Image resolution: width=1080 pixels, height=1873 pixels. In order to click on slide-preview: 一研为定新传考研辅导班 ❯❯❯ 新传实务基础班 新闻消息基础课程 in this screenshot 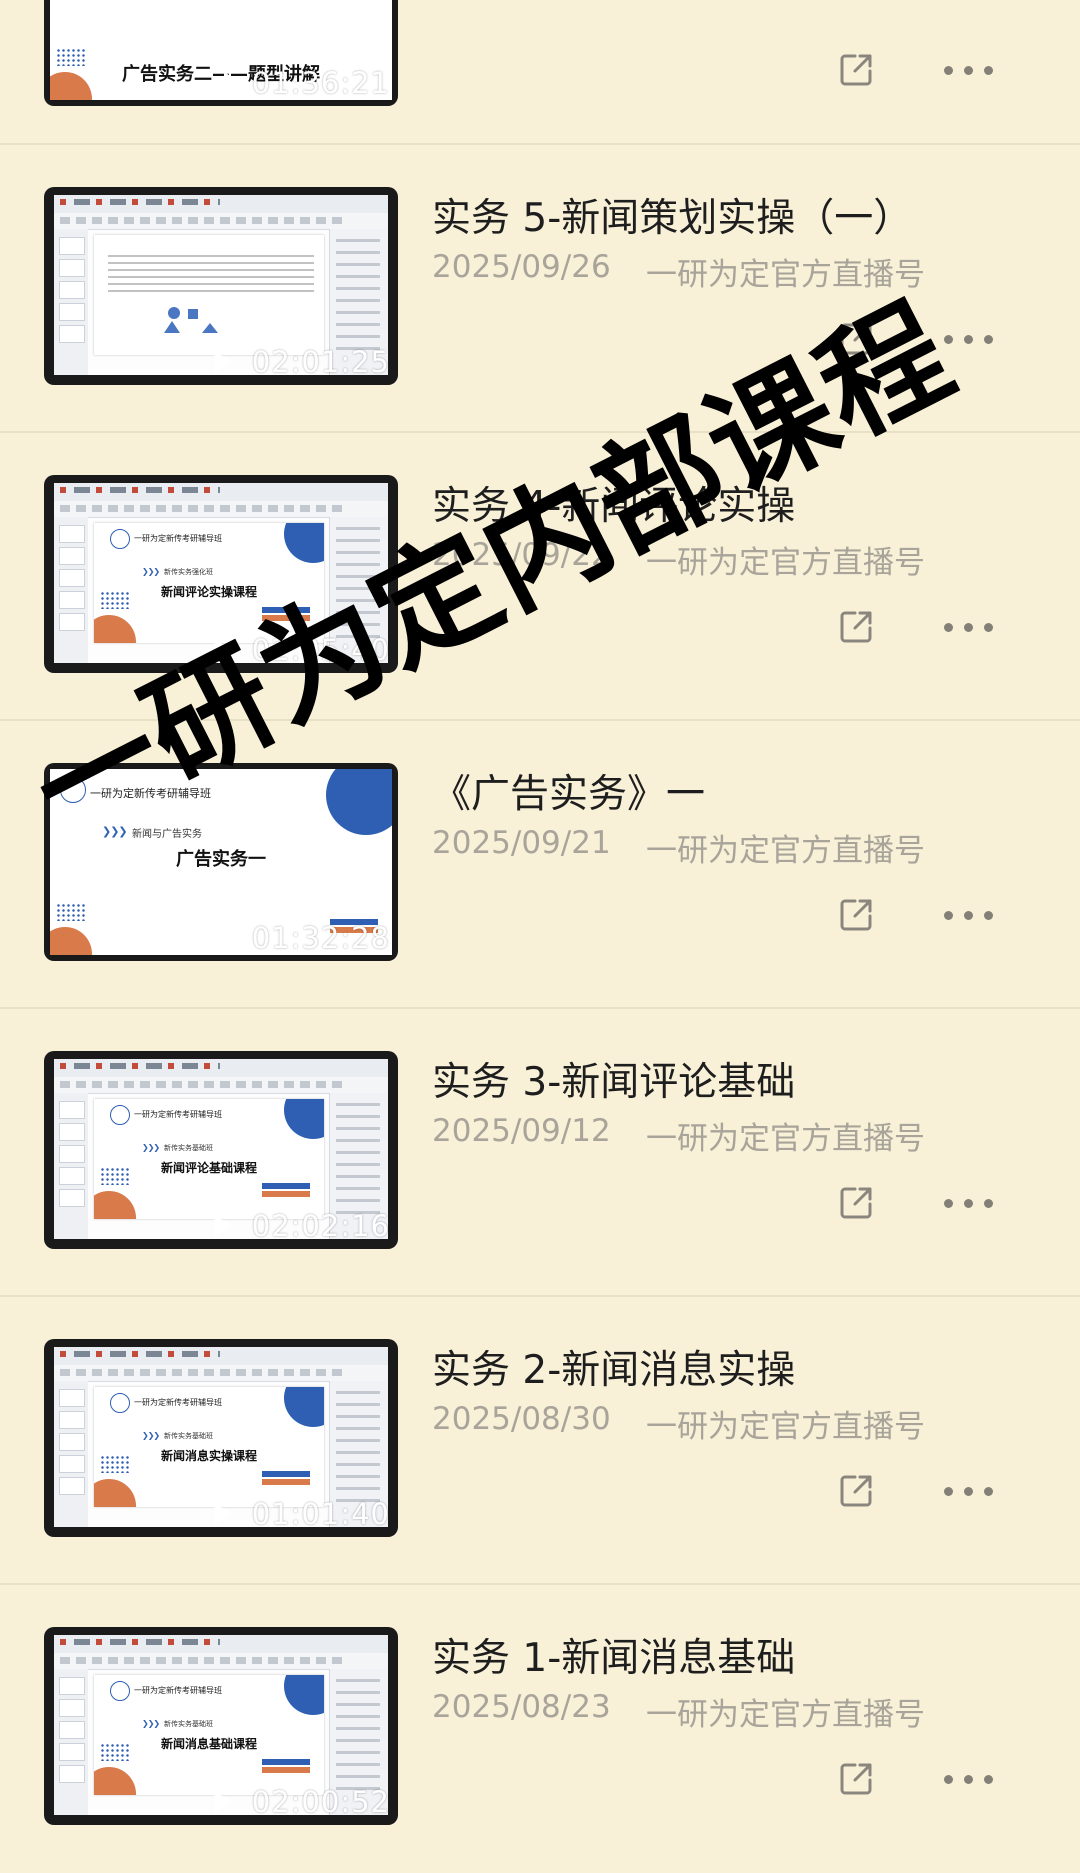, I will do `click(209, 1735)`.